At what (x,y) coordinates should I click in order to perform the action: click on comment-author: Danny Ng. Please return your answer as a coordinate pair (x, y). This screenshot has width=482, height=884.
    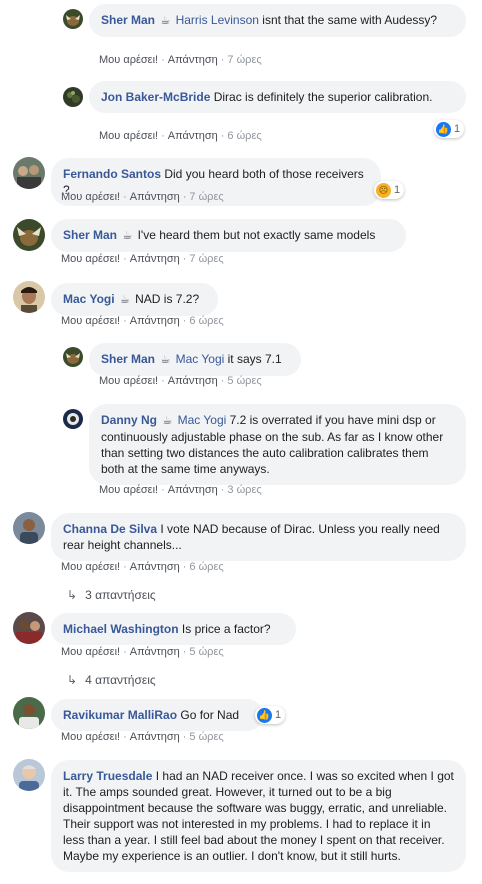
    Looking at the image, I should click on (129, 420).